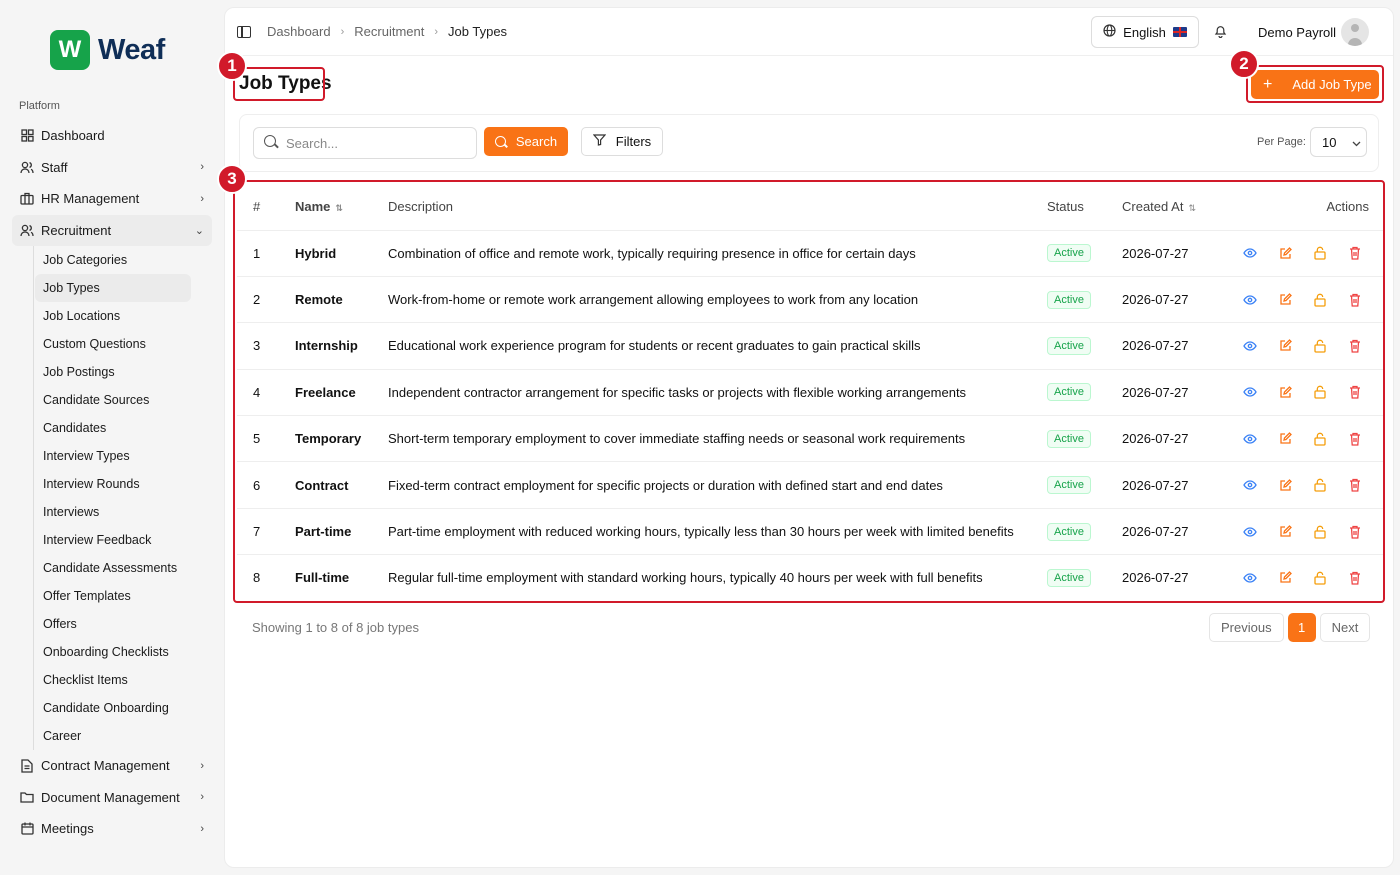 Image resolution: width=1400 pixels, height=875 pixels. I want to click on sidebar-item-contract-management: Contract Management ›, so click(112, 766).